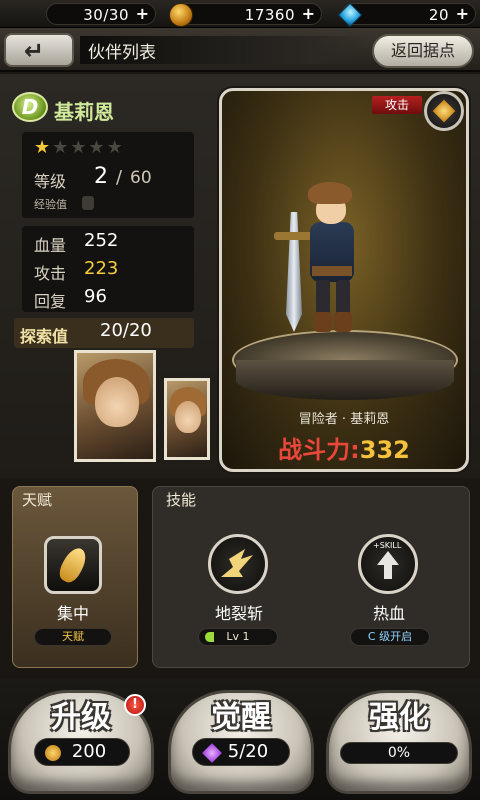 The height and width of the screenshot is (800, 480). What do you see at coordinates (181, 500) in the screenshot?
I see `skills-section-title: 技能` at bounding box center [181, 500].